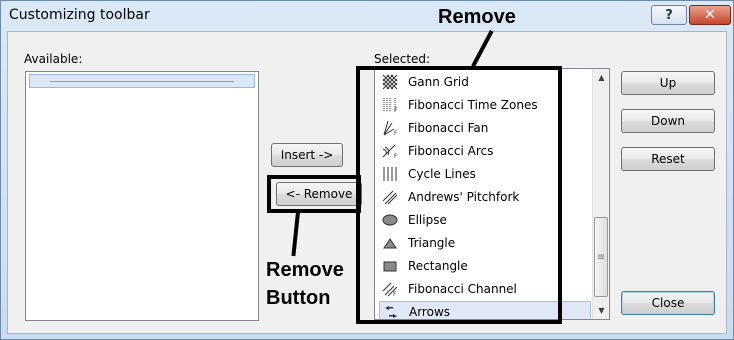 This screenshot has height=340, width=734. What do you see at coordinates (305, 284) in the screenshot?
I see `remove-button-annotation: Remove Button` at bounding box center [305, 284].